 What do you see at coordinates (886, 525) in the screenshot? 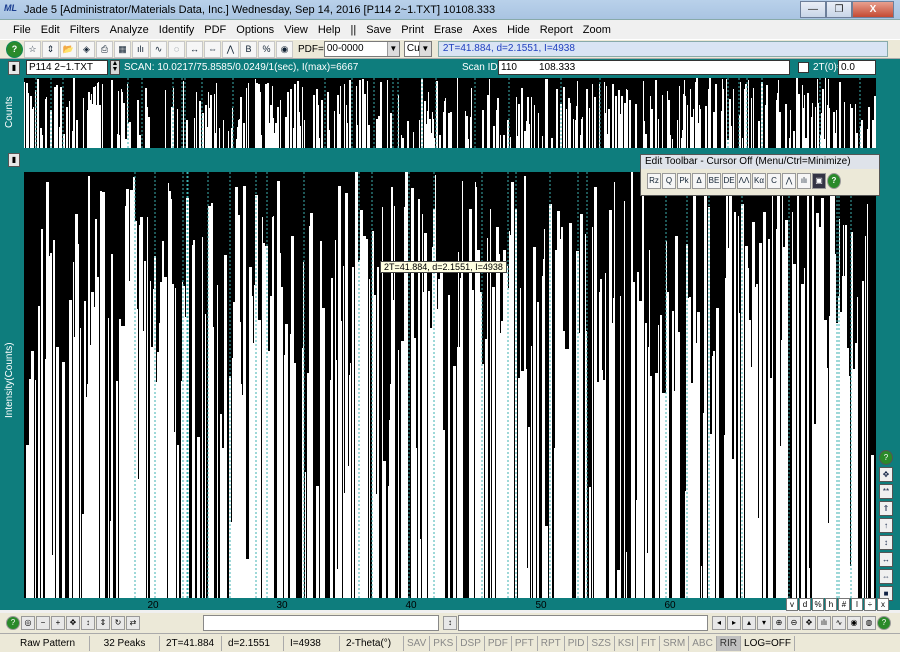
I see `up-icon: ↑` at bounding box center [886, 525].